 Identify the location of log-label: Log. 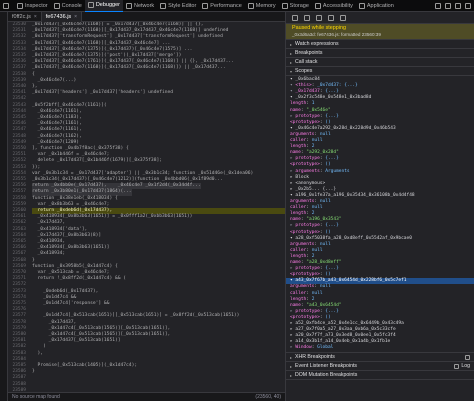
(465, 366).